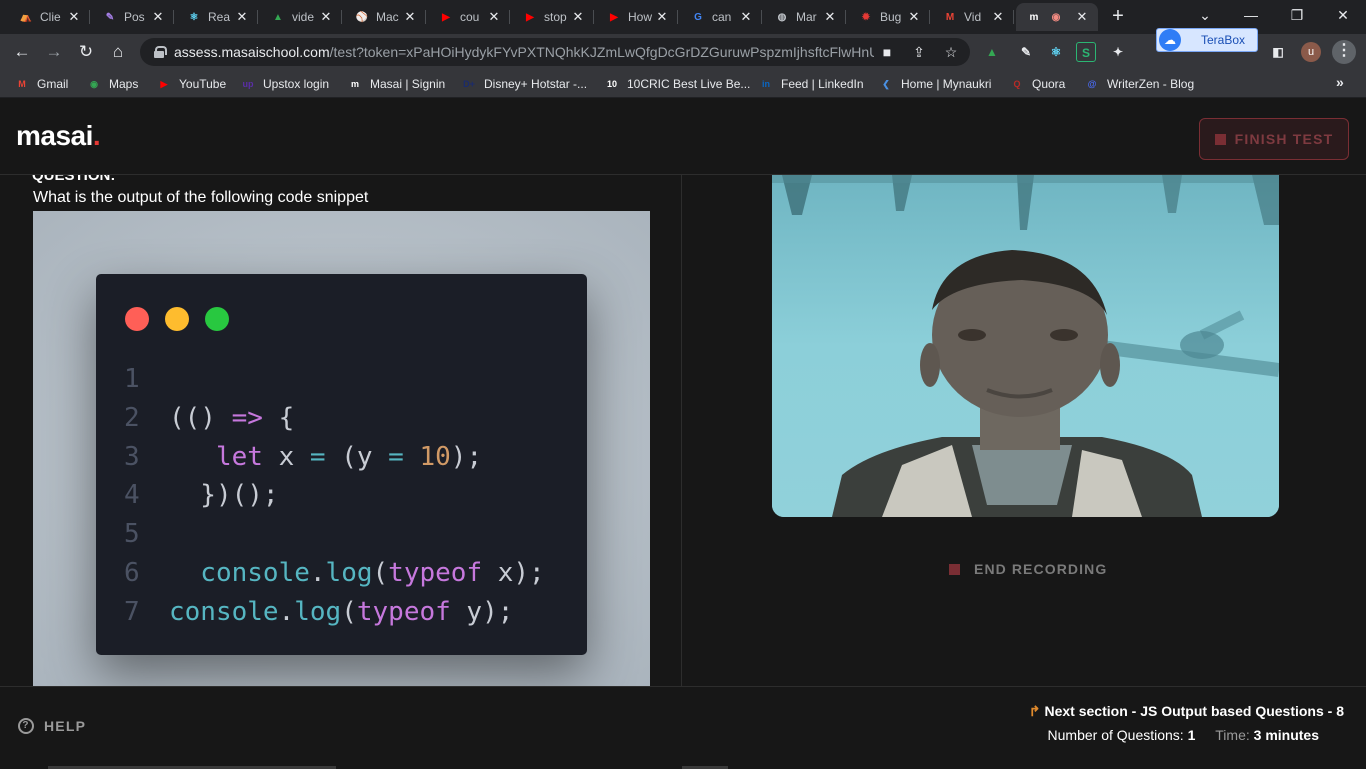 Image resolution: width=1366 pixels, height=769 pixels. Describe the element at coordinates (1118, 17) in the screenshot. I see `new-tab-button: +` at that location.